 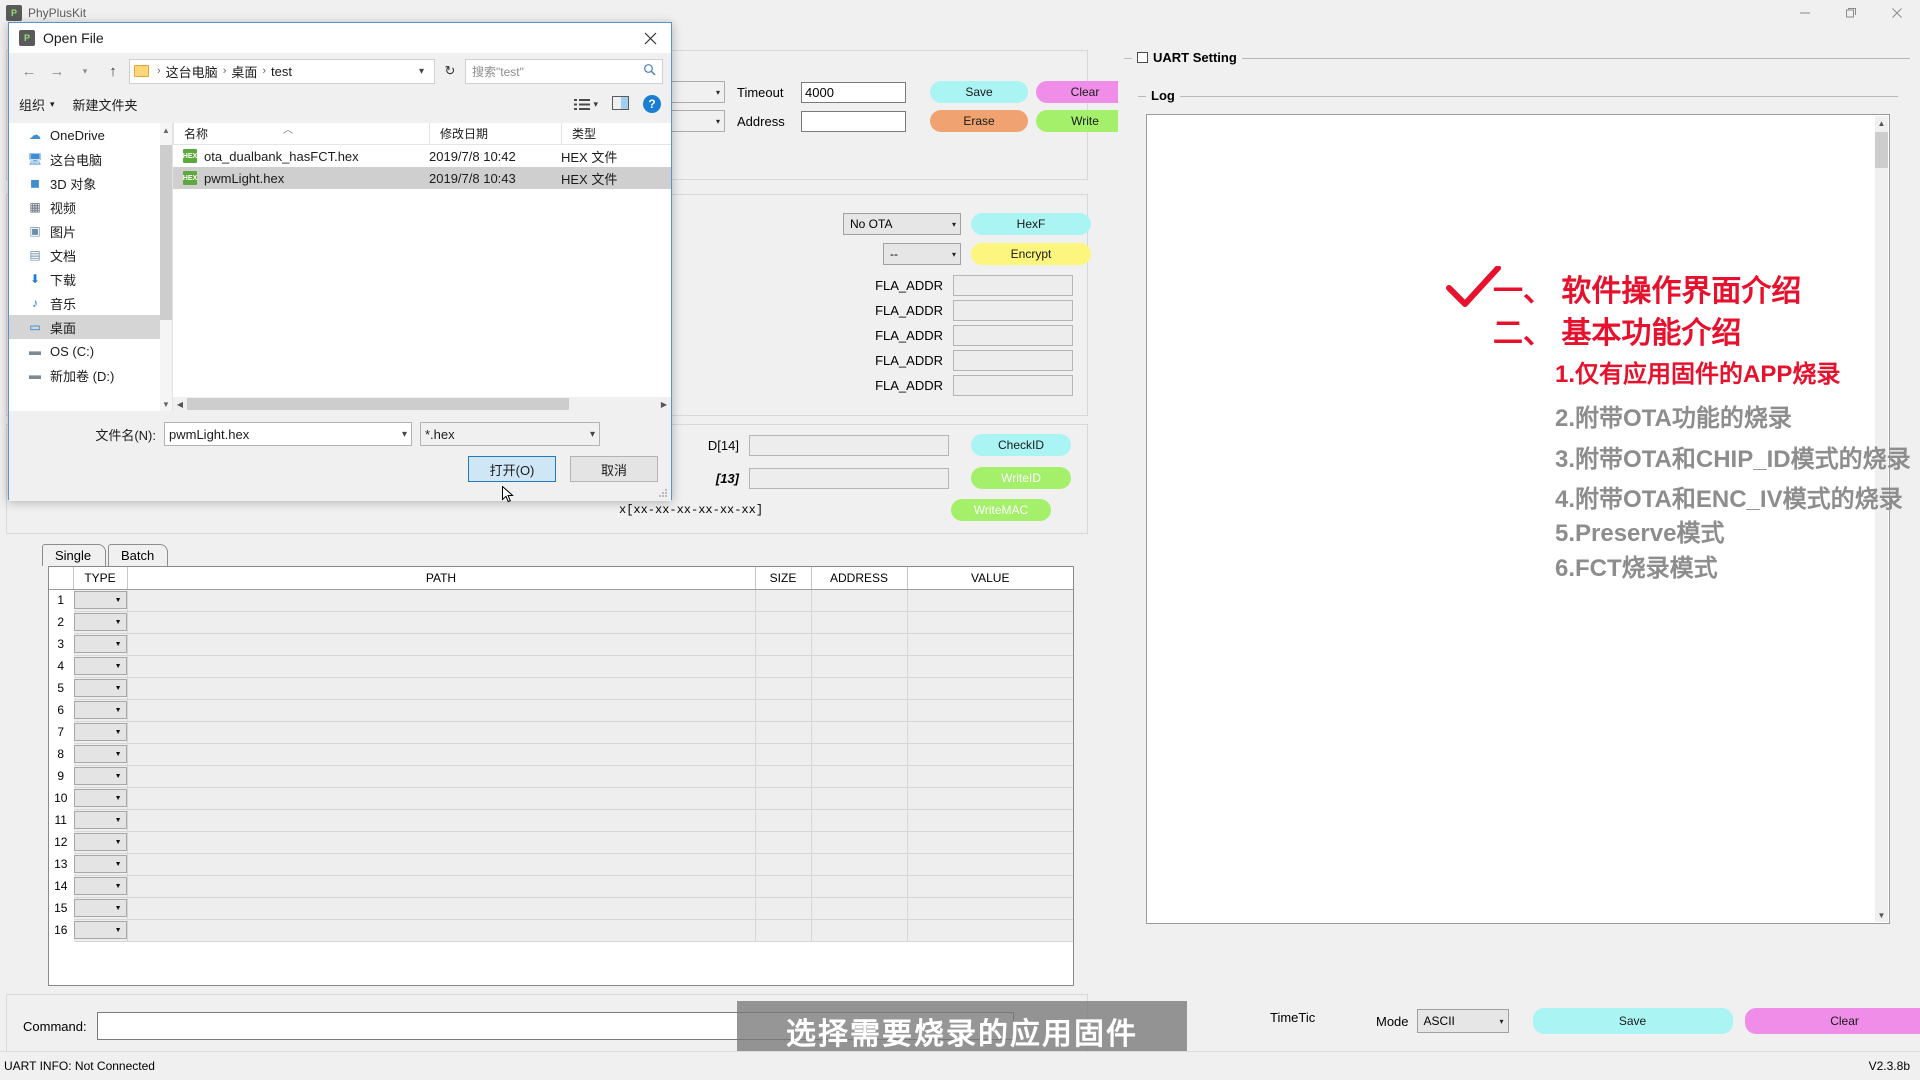 What do you see at coordinates (422, 178) in the screenshot?
I see `file-row: HEX pwmLight.hex 2019/7/8 10:43 HEX 文件` at bounding box center [422, 178].